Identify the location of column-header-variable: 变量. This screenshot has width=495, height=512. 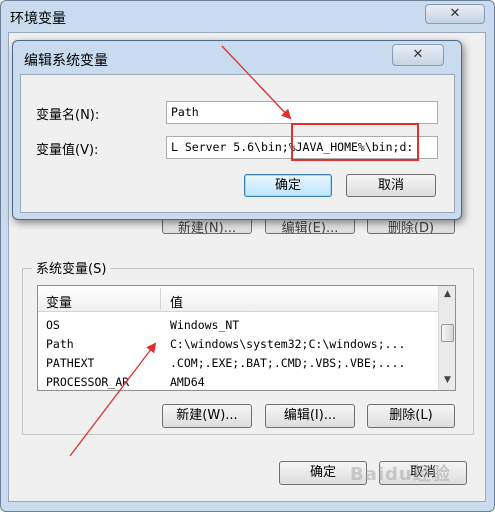
(59, 301).